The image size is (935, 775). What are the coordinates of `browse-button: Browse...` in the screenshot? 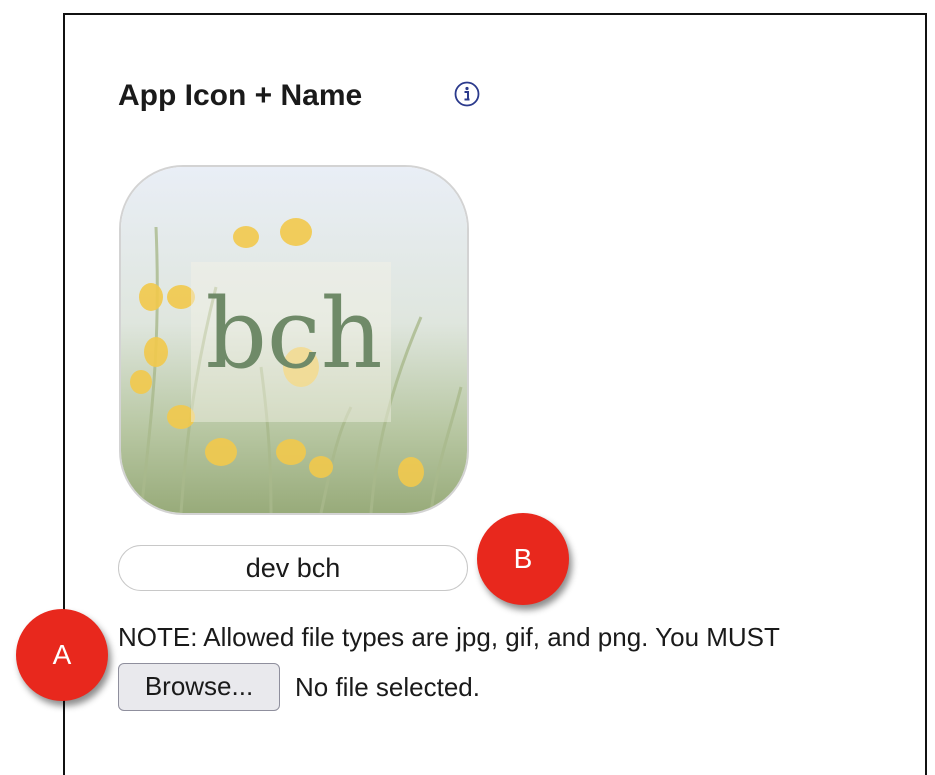 It's located at (199, 687).